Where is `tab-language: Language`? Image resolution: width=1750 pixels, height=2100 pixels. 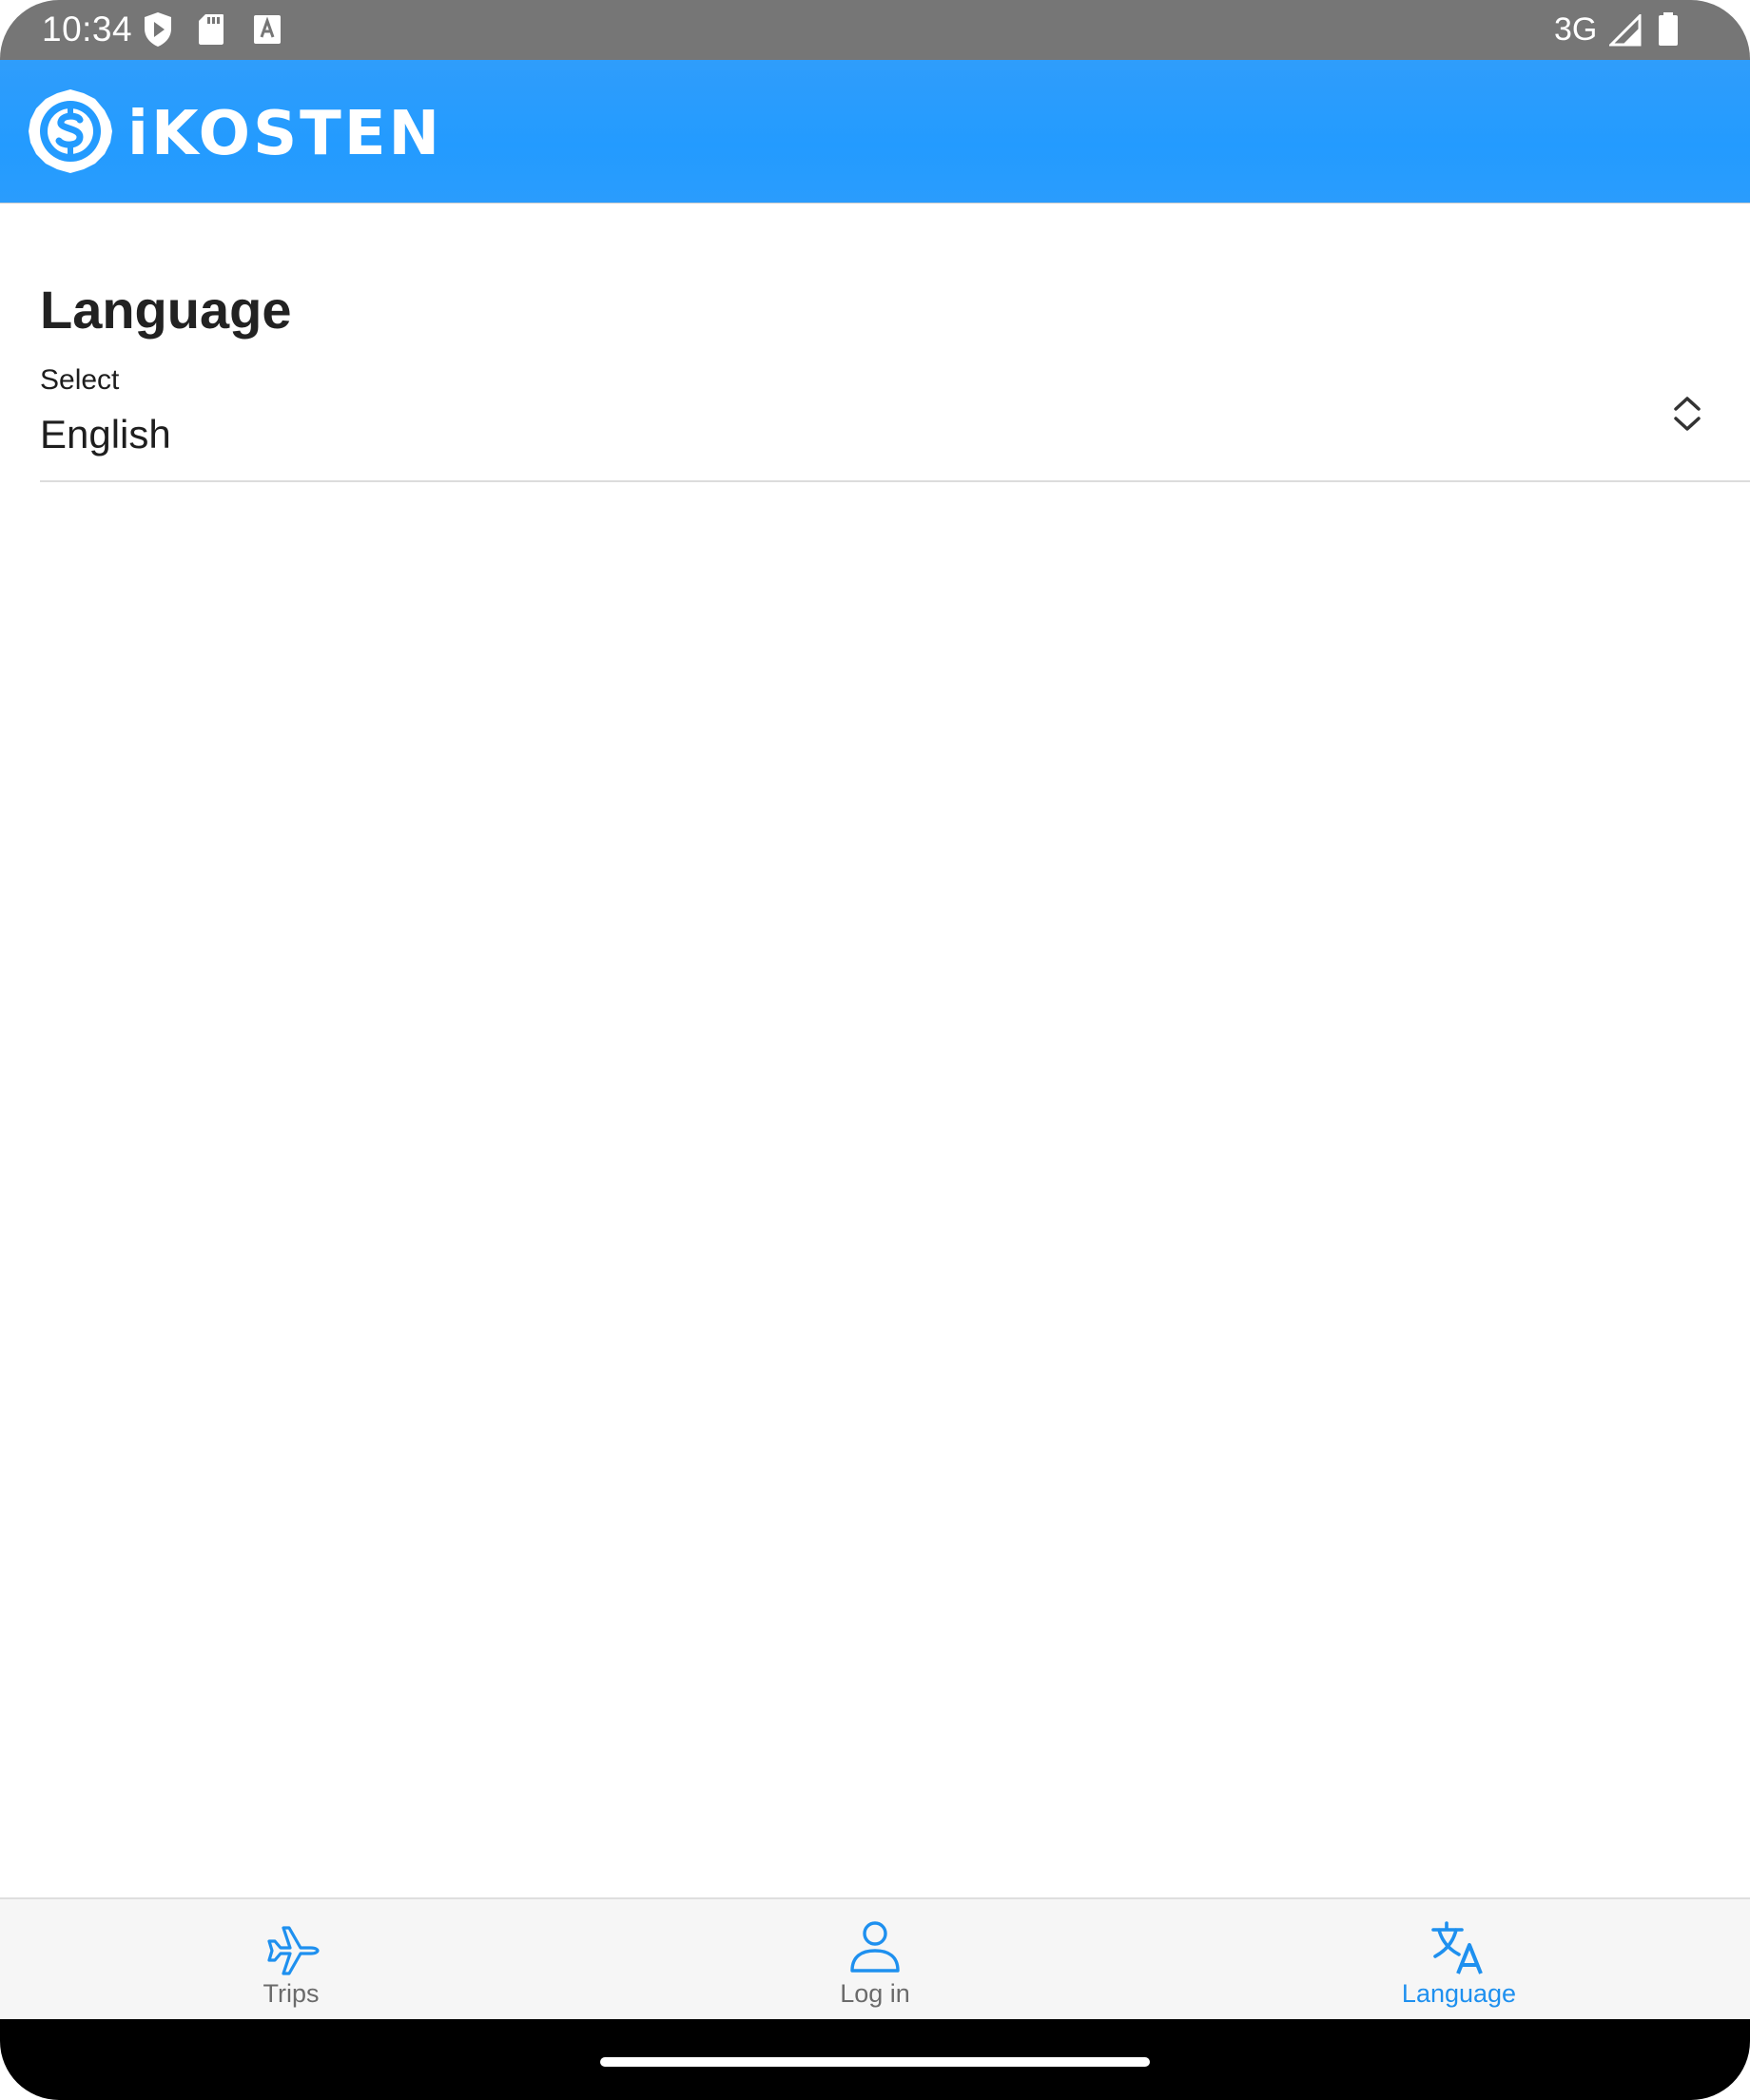 tab-language: Language is located at coordinates (1459, 1959).